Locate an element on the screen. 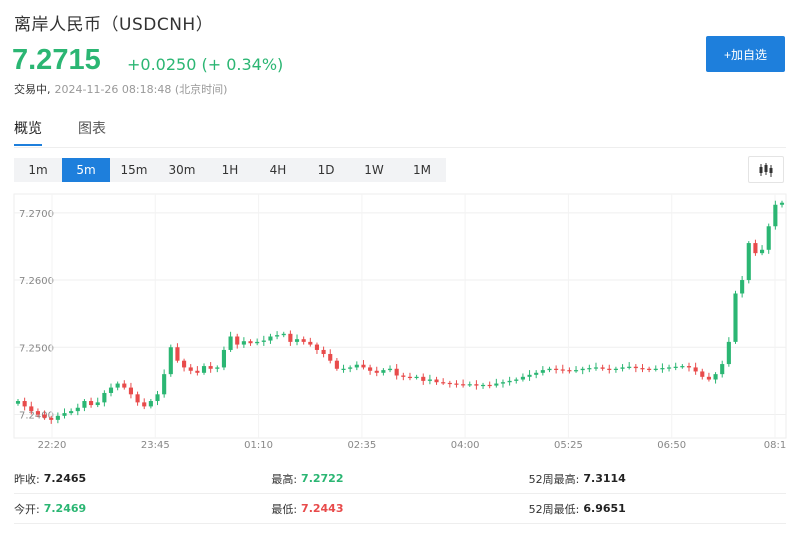 This screenshot has width=800, height=537. period-30m: 30m is located at coordinates (182, 170).